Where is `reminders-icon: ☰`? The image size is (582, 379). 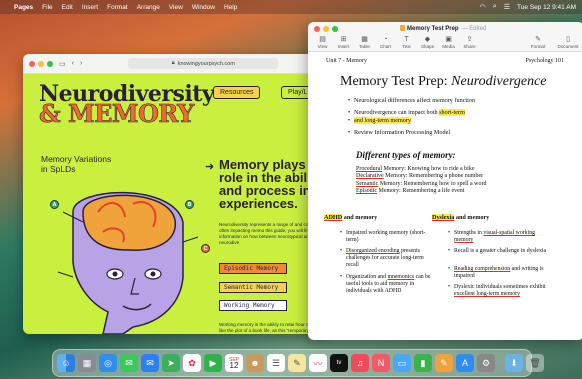 reminders-icon: ☰ is located at coordinates (276, 363).